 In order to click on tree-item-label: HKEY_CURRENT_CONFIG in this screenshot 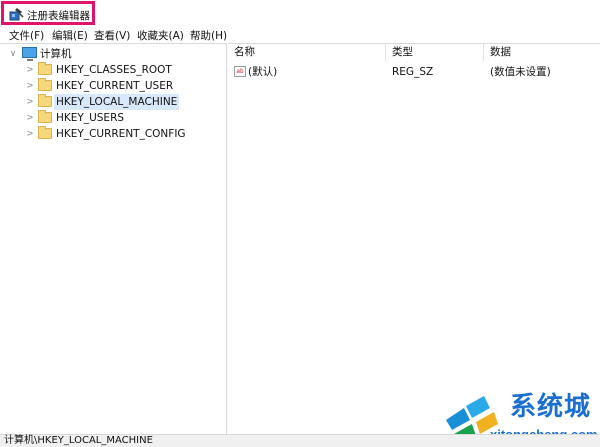, I will do `click(121, 134)`.